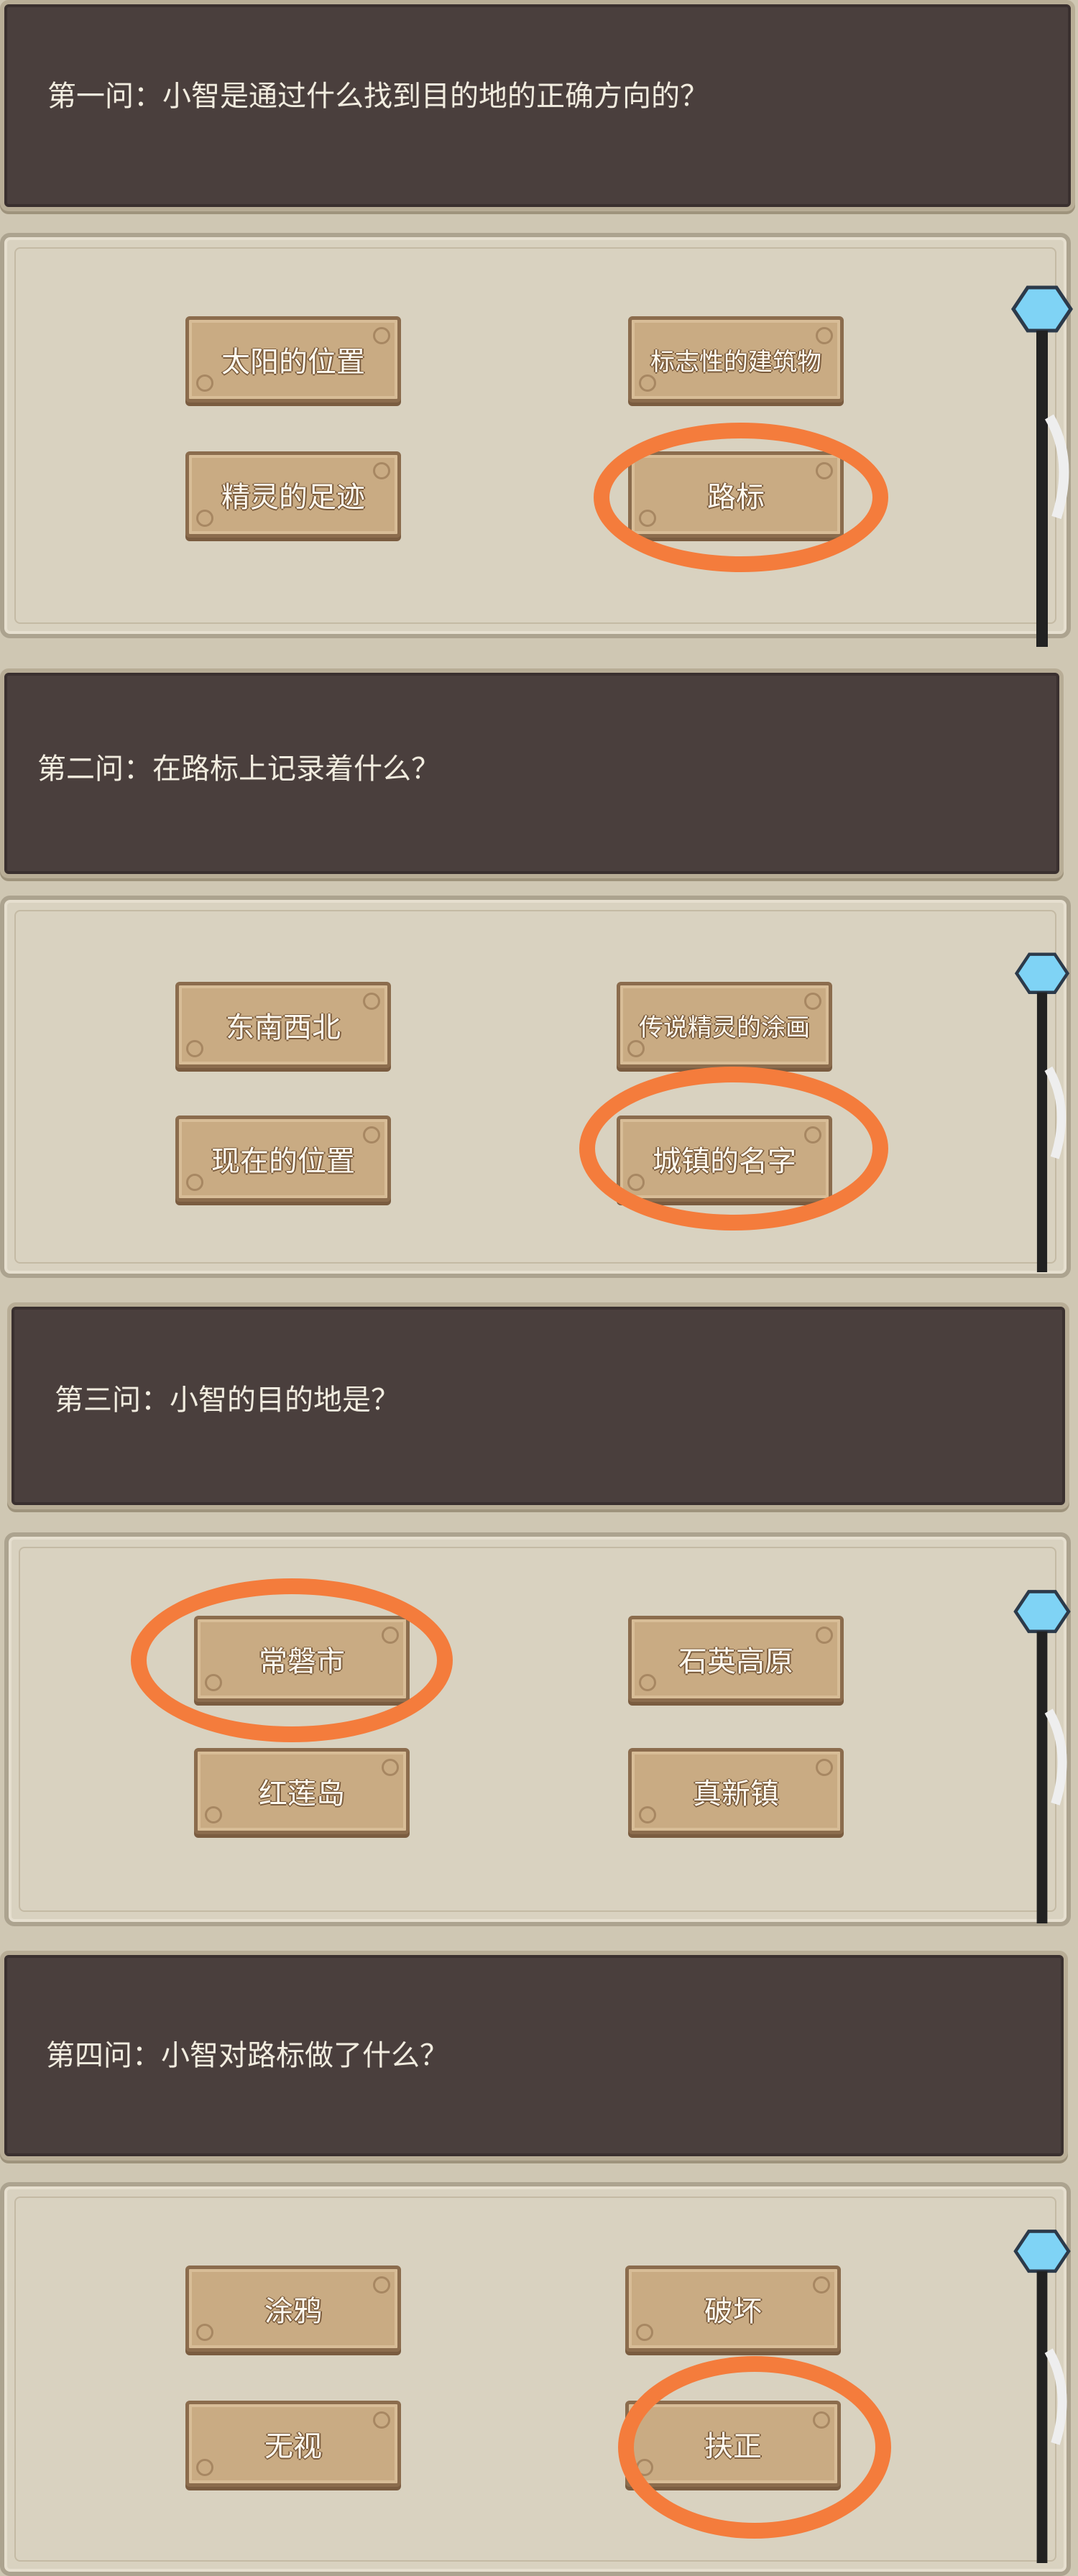  I want to click on answer-button: 真新镇, so click(736, 1791).